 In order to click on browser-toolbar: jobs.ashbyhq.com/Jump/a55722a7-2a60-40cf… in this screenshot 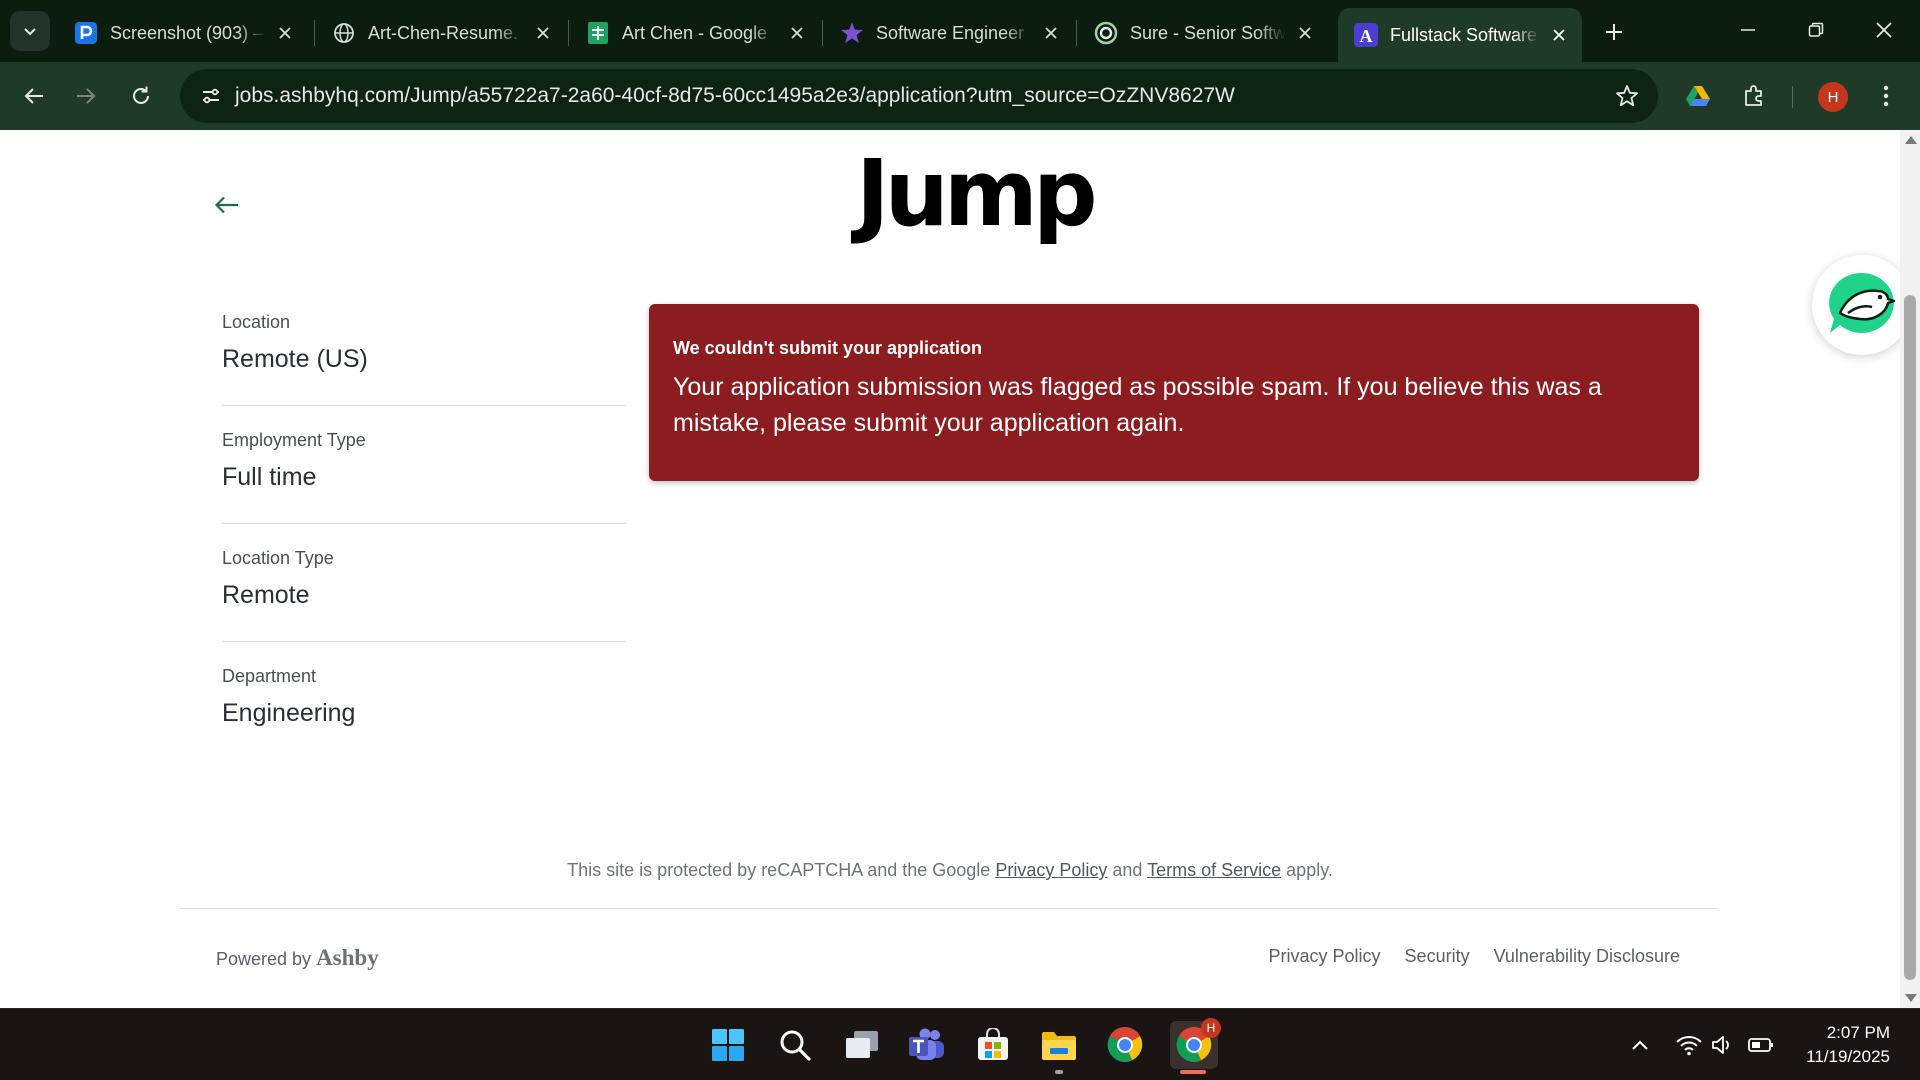, I will do `click(960, 96)`.